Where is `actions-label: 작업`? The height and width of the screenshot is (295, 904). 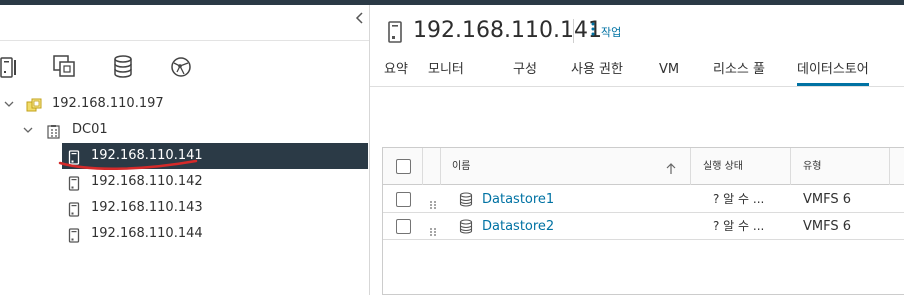
actions-label: 작업 is located at coordinates (611, 32).